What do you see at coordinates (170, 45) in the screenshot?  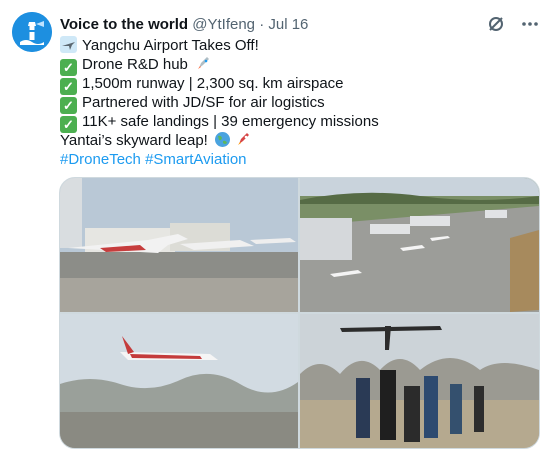 I see `headline: Yangchu Airport Takes Off!` at bounding box center [170, 45].